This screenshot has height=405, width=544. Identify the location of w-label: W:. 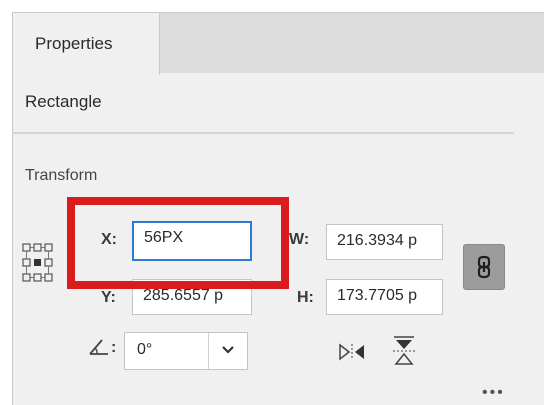
(299, 239).